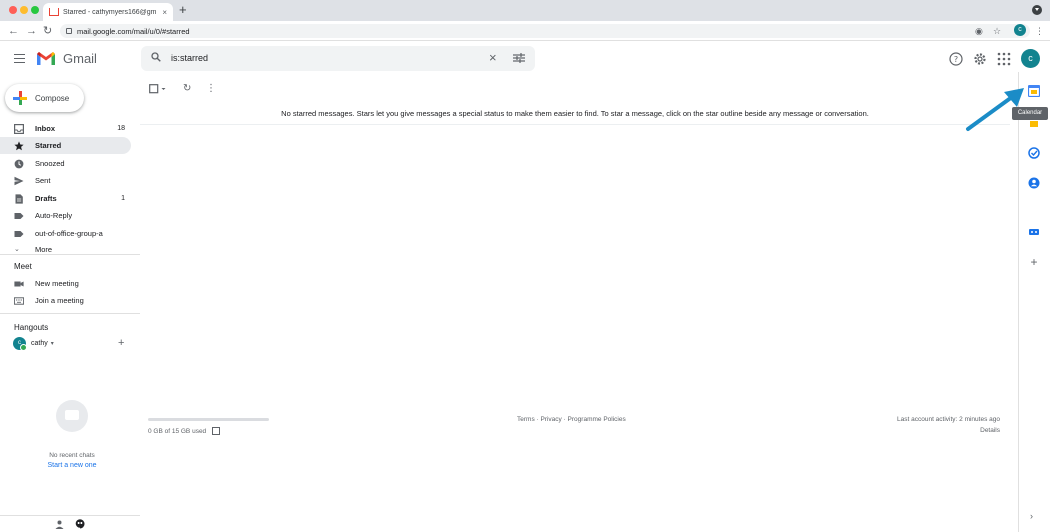 The height and width of the screenshot is (532, 1050). Describe the element at coordinates (19, 283) in the screenshot. I see `video-camera-icon` at that location.